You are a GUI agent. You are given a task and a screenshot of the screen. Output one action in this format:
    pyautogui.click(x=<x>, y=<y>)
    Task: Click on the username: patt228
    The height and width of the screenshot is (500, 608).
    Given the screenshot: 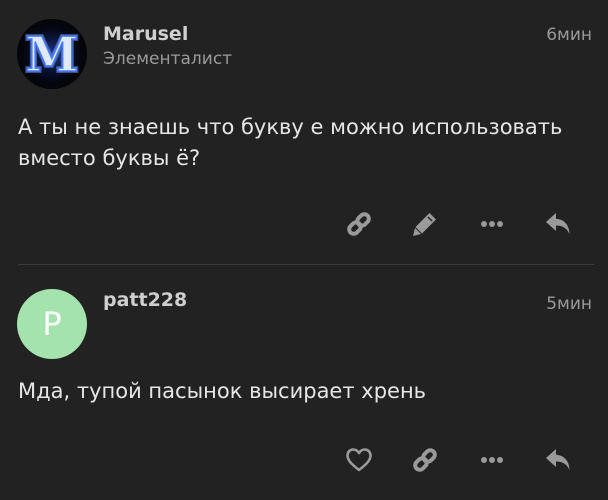 What is the action you would take?
    pyautogui.click(x=145, y=300)
    